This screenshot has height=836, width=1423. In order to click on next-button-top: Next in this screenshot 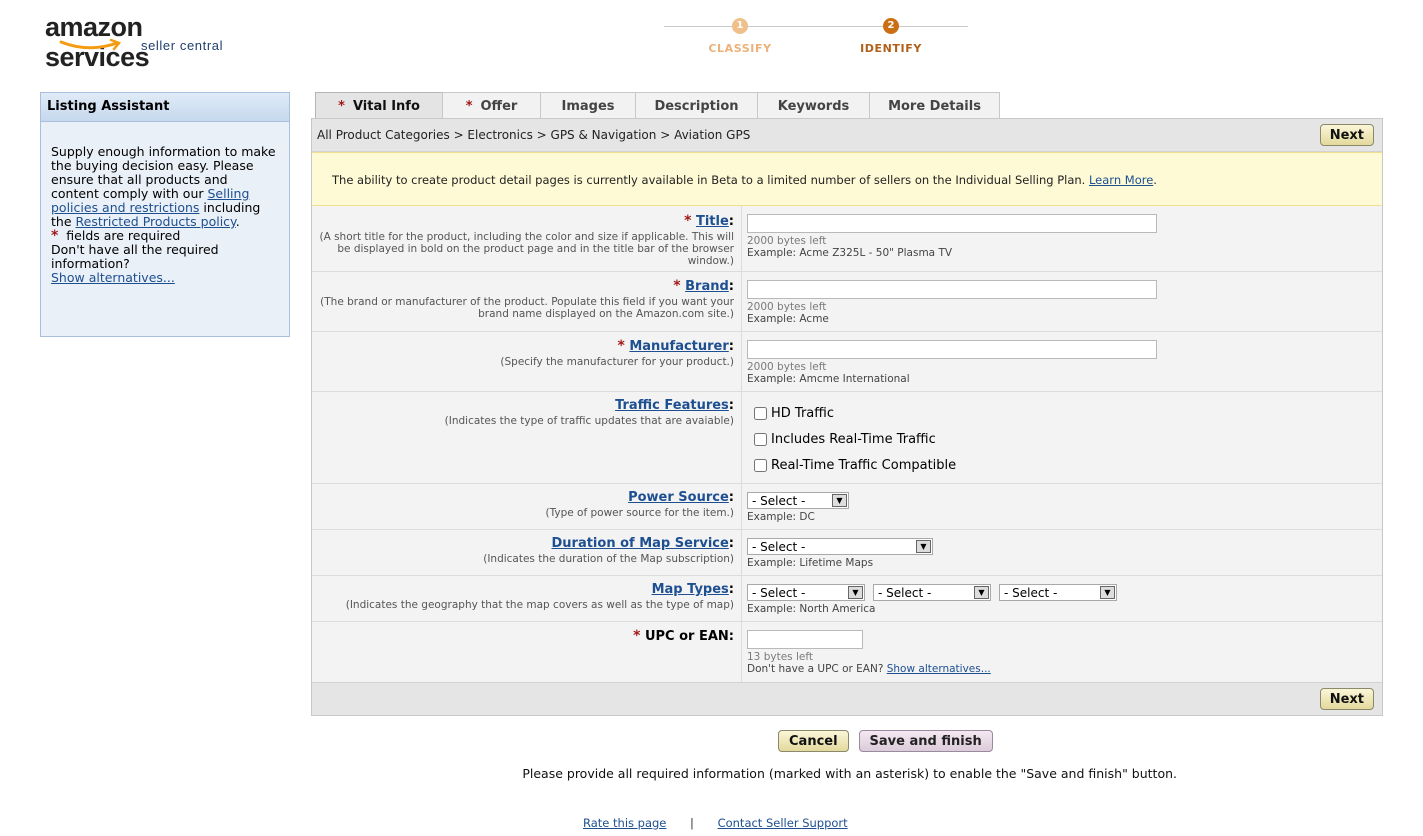, I will do `click(1346, 135)`.